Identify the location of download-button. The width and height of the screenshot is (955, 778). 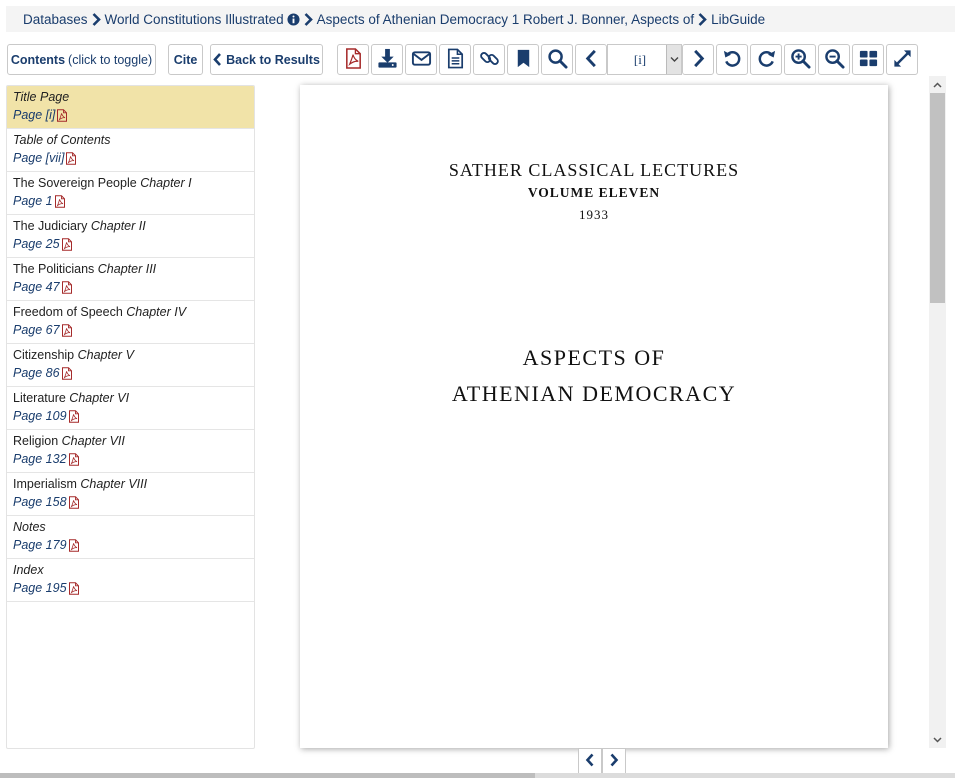
(387, 59).